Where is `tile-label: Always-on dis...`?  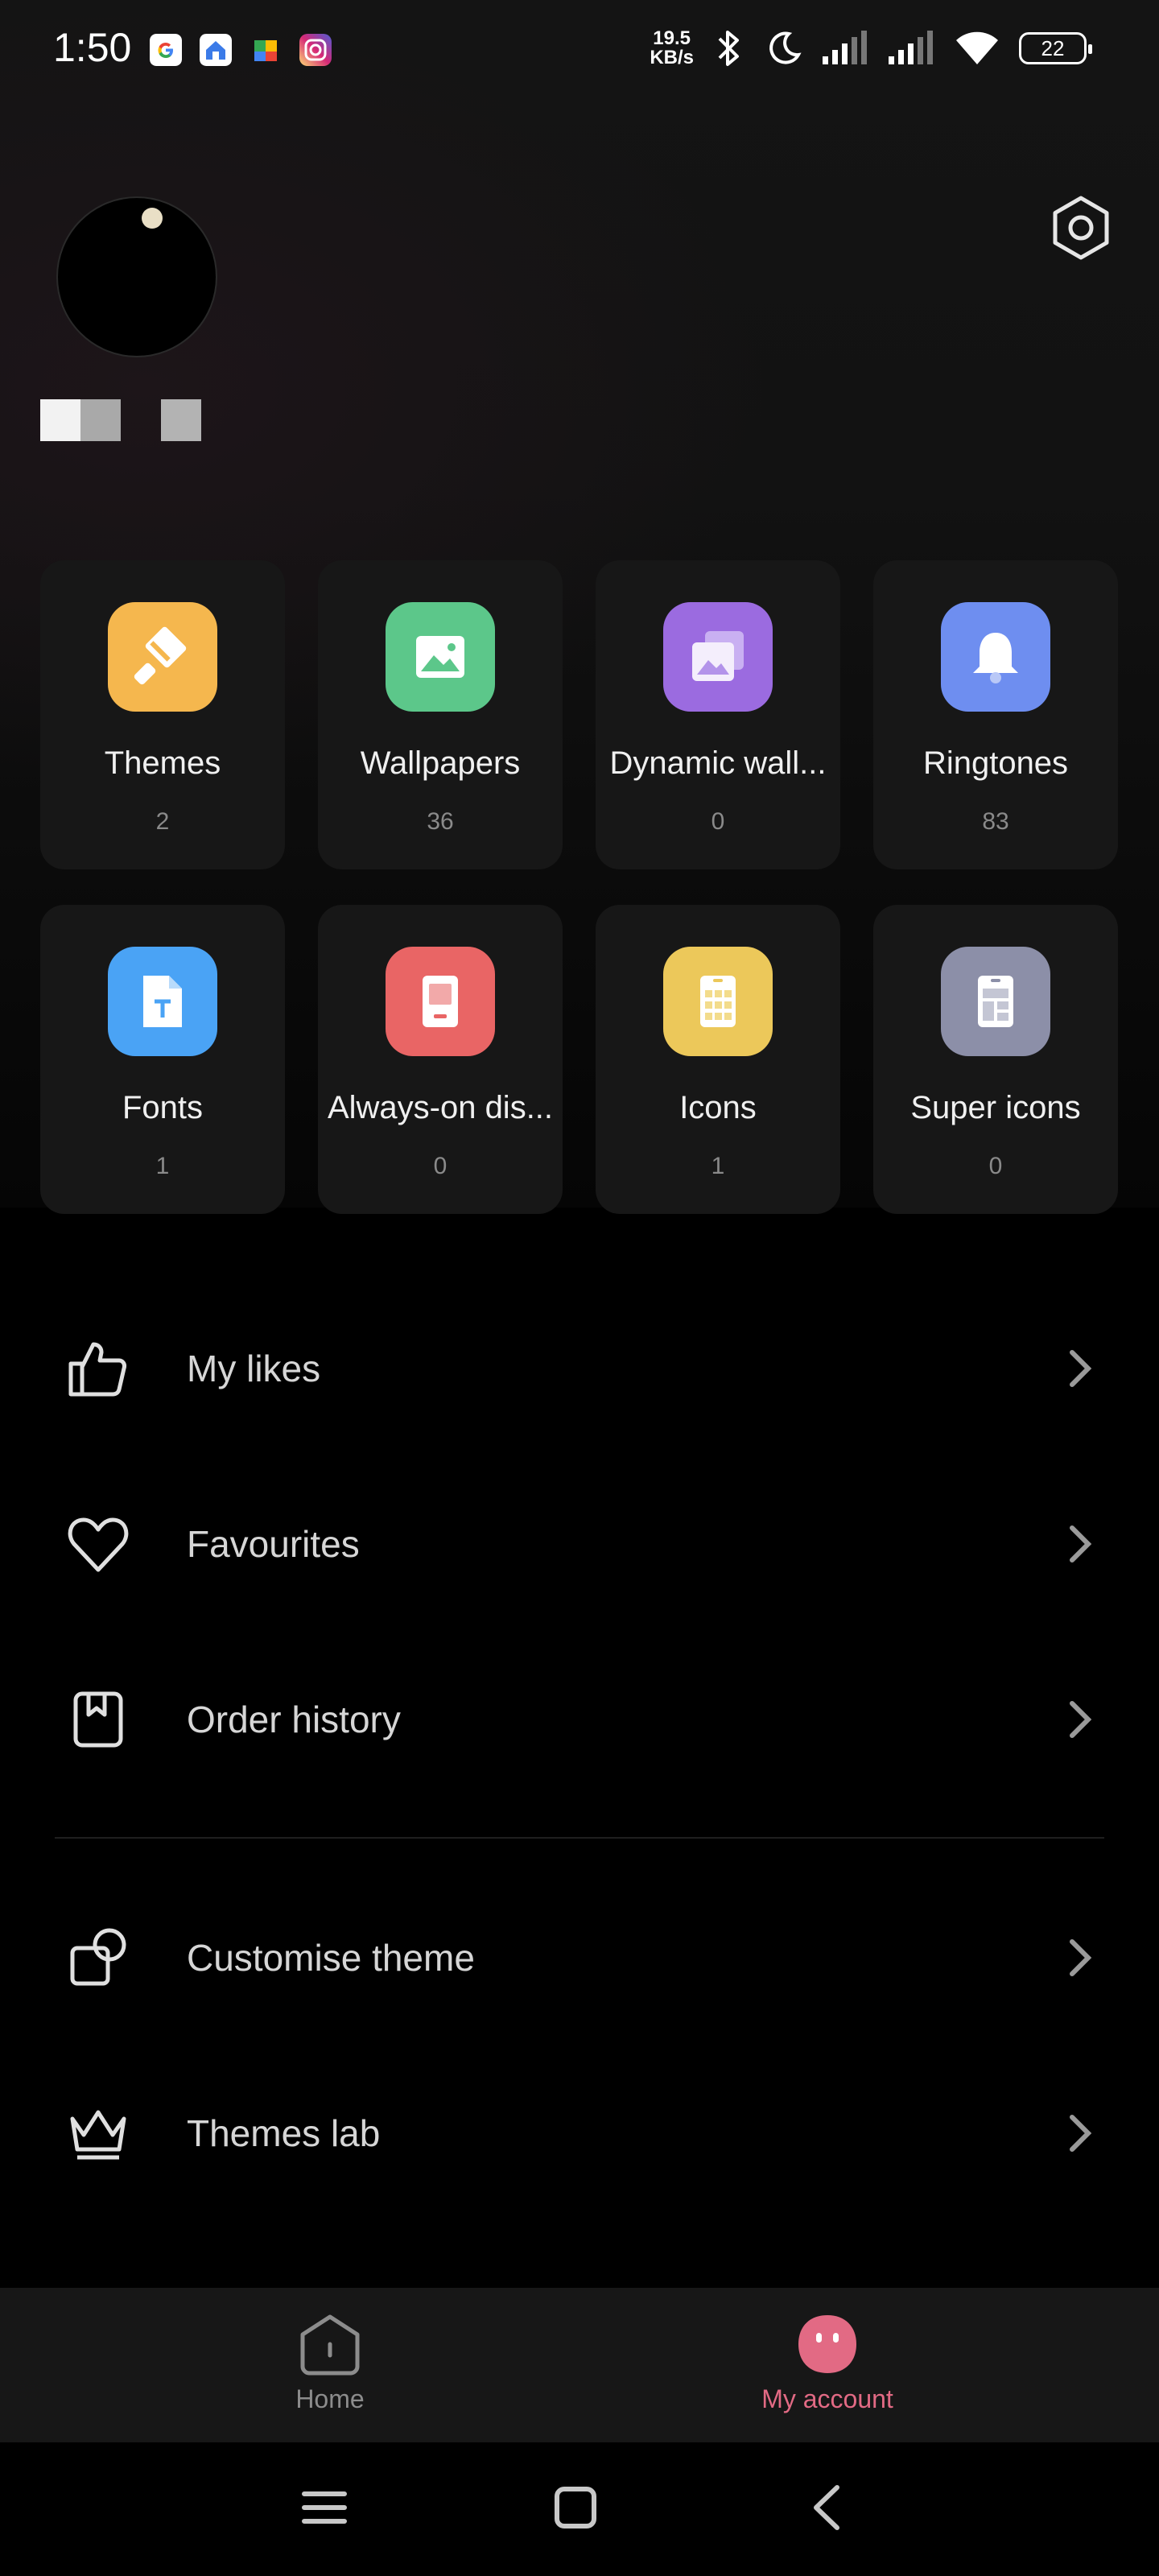
tile-label: Always-on dis... is located at coordinates (440, 1107).